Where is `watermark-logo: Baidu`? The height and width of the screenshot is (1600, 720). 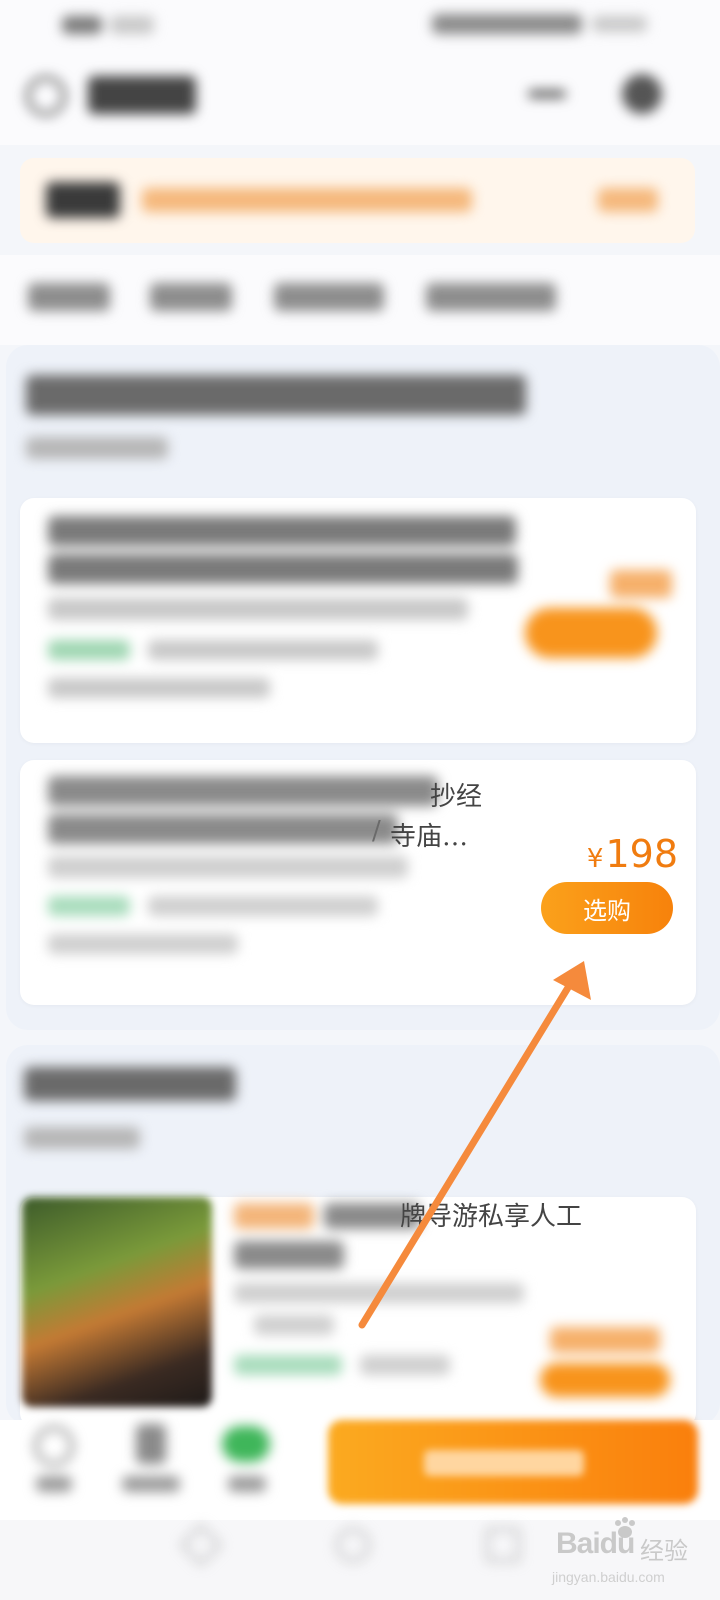 watermark-logo: Baidu is located at coordinates (595, 1543).